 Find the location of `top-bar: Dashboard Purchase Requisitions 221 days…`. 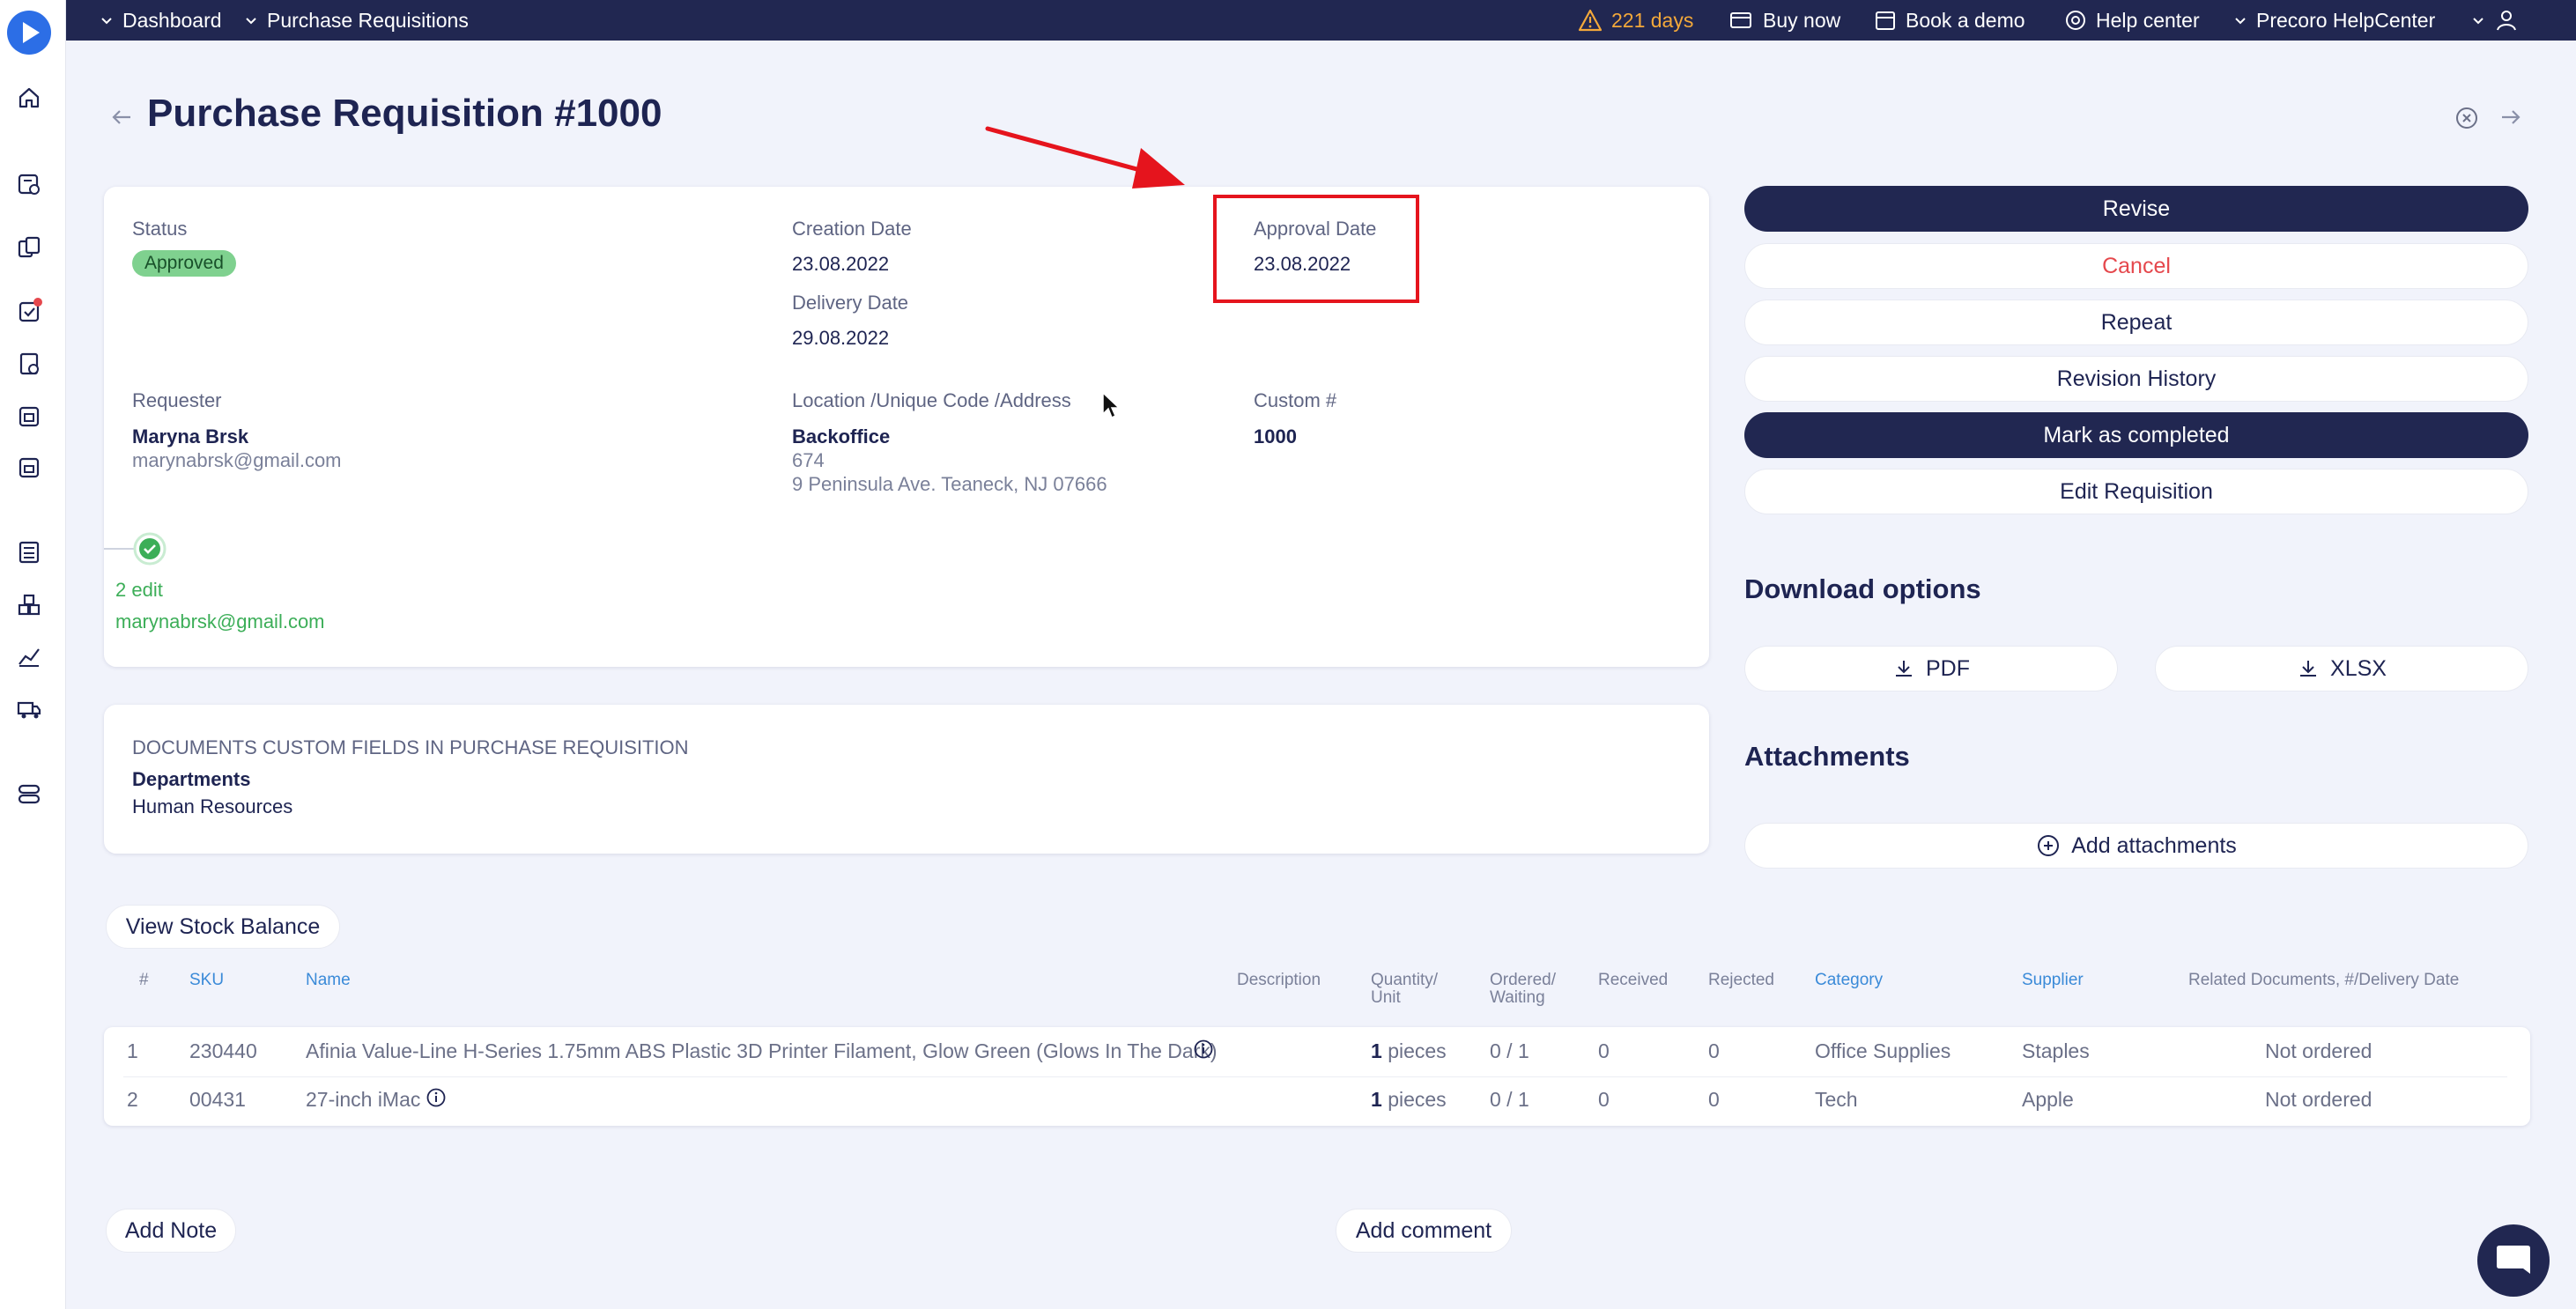

top-bar: Dashboard Purchase Requisitions 221 days… is located at coordinates (1321, 20).